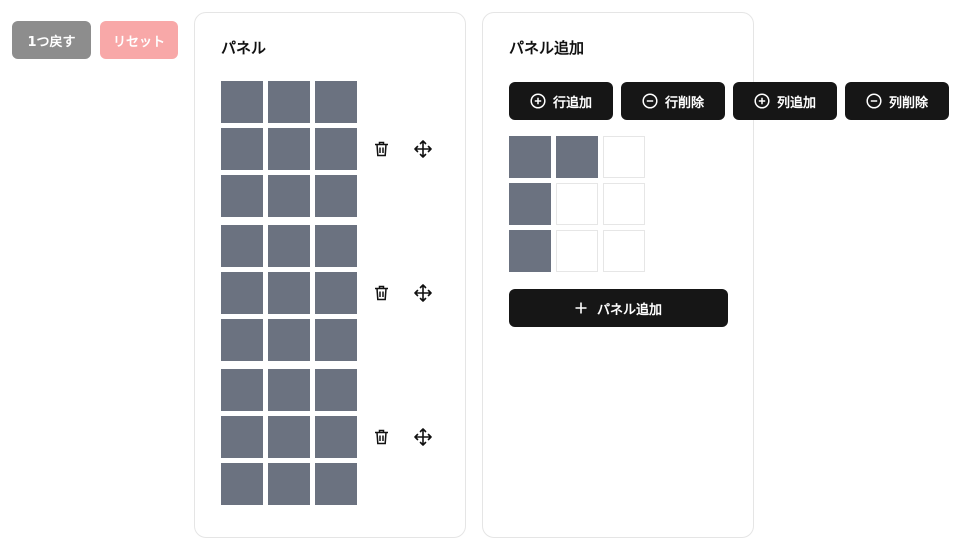  I want to click on panel-editor-grid, so click(577, 204).